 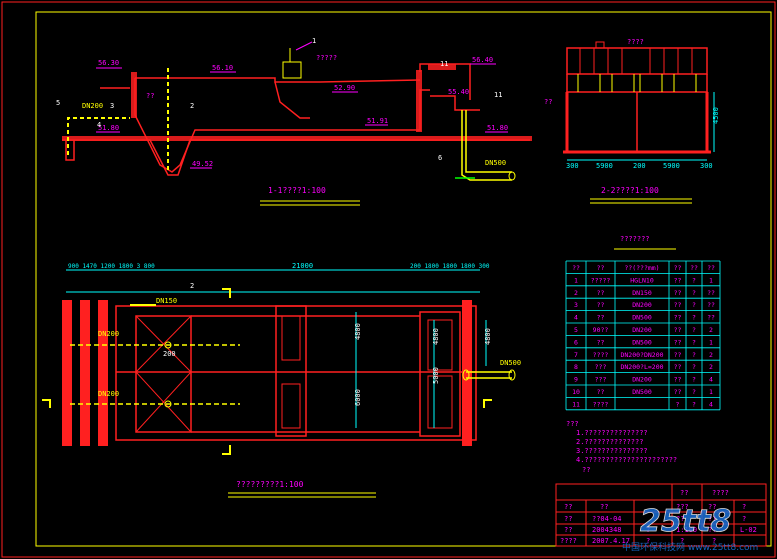 I want to click on table-cell: 10, so click(x=576, y=392).